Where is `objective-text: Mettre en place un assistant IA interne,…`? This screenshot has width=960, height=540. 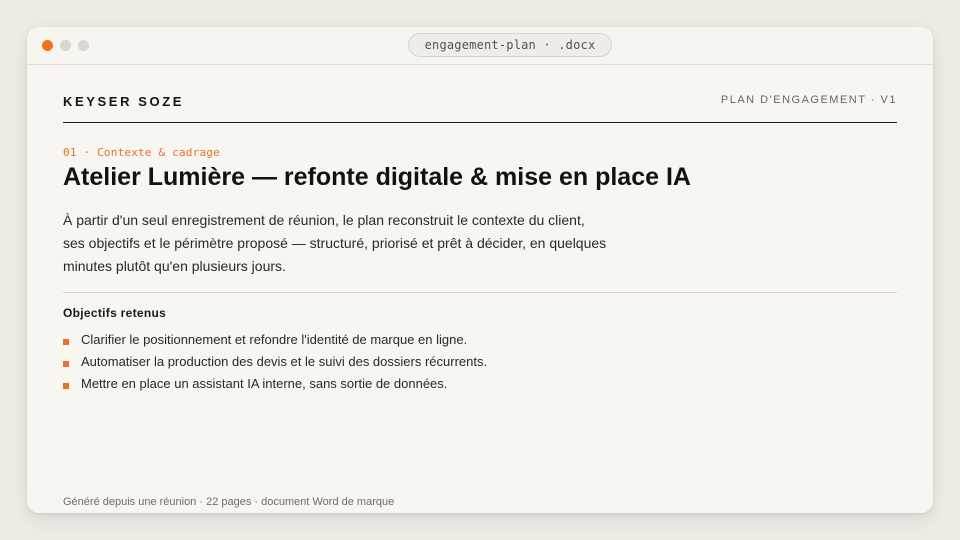
objective-text: Mettre en place un assistant IA interne,… is located at coordinates (264, 383).